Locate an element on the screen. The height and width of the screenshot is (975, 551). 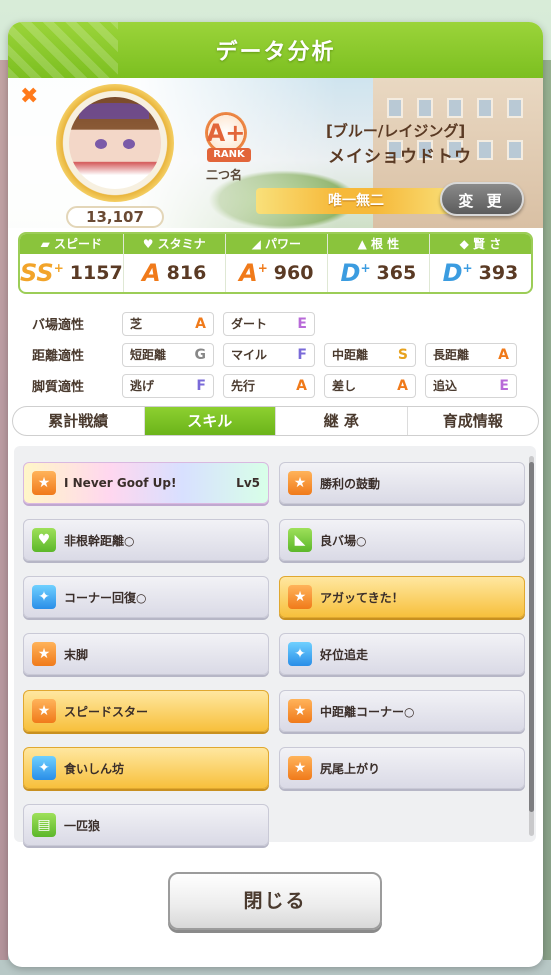
skill-item: ★ 勝利の鼓動 is located at coordinates (402, 483).